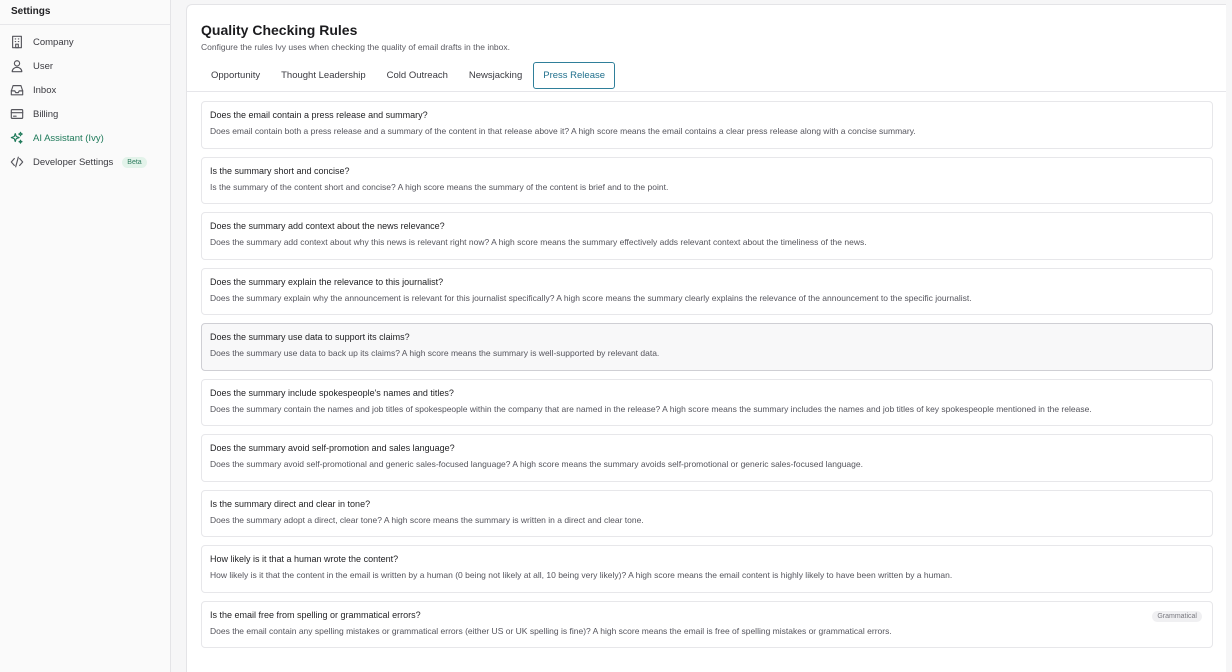 This screenshot has height=672, width=1232. What do you see at coordinates (290, 503) in the screenshot?
I see `rule-title: Is the summary direct and clear in tone?` at bounding box center [290, 503].